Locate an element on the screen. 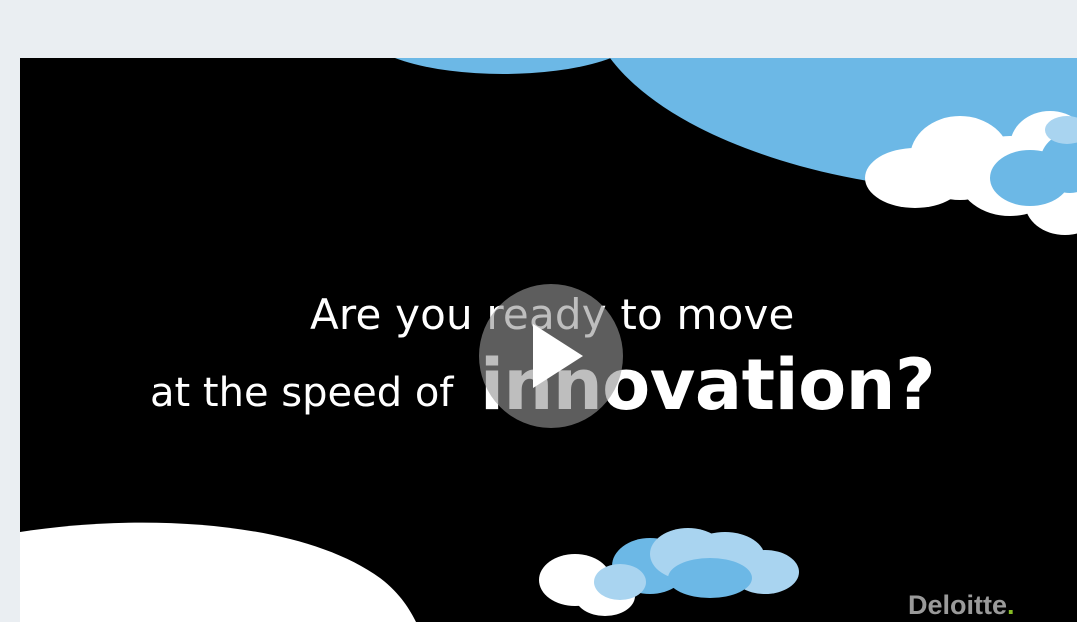  bottom-left-hill is located at coordinates (218, 572).